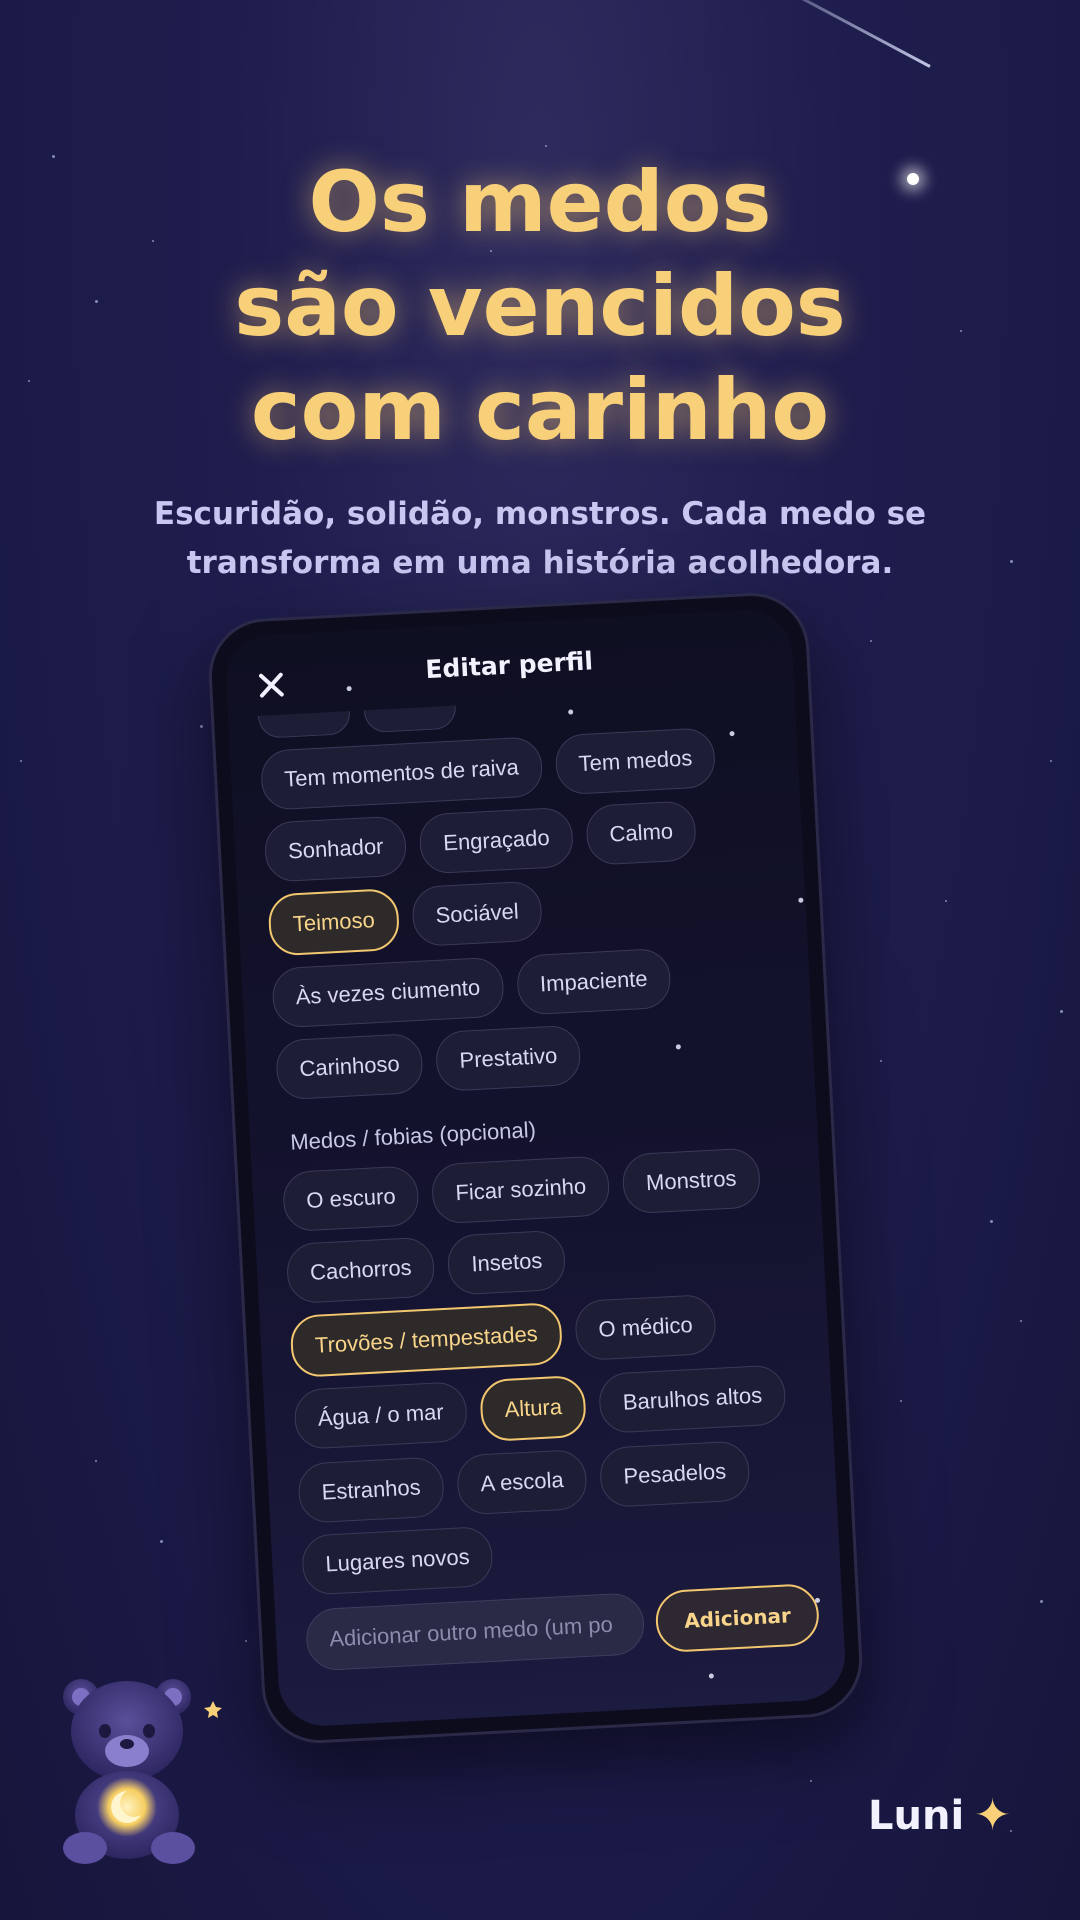 The height and width of the screenshot is (1920, 1080). Describe the element at coordinates (522, 1482) in the screenshot. I see `fear-chip: A escola` at that location.